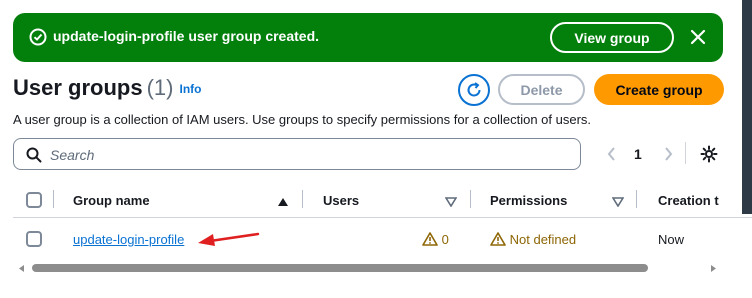 The height and width of the screenshot is (298, 752). I want to click on background-window-edge, so click(747, 107).